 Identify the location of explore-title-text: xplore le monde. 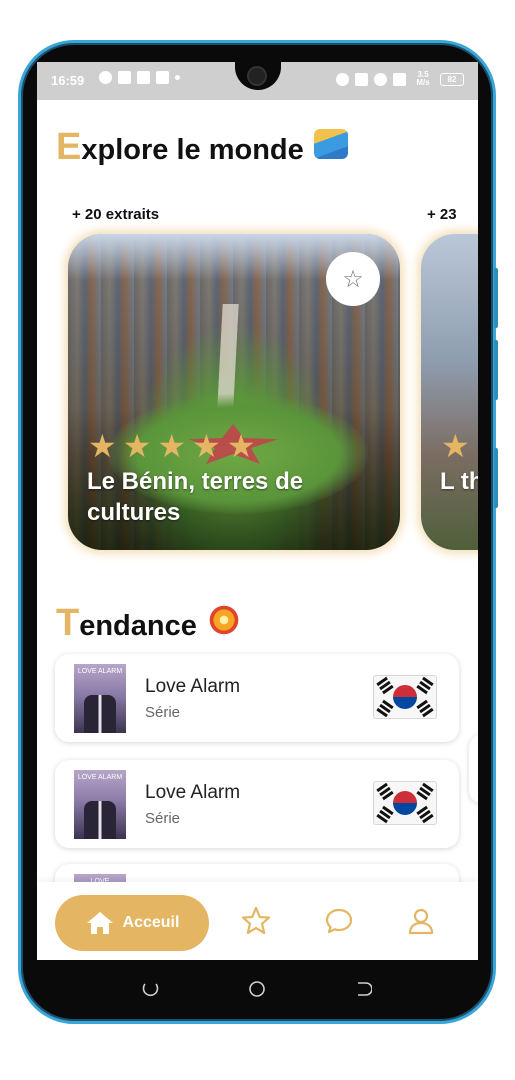
(192, 150).